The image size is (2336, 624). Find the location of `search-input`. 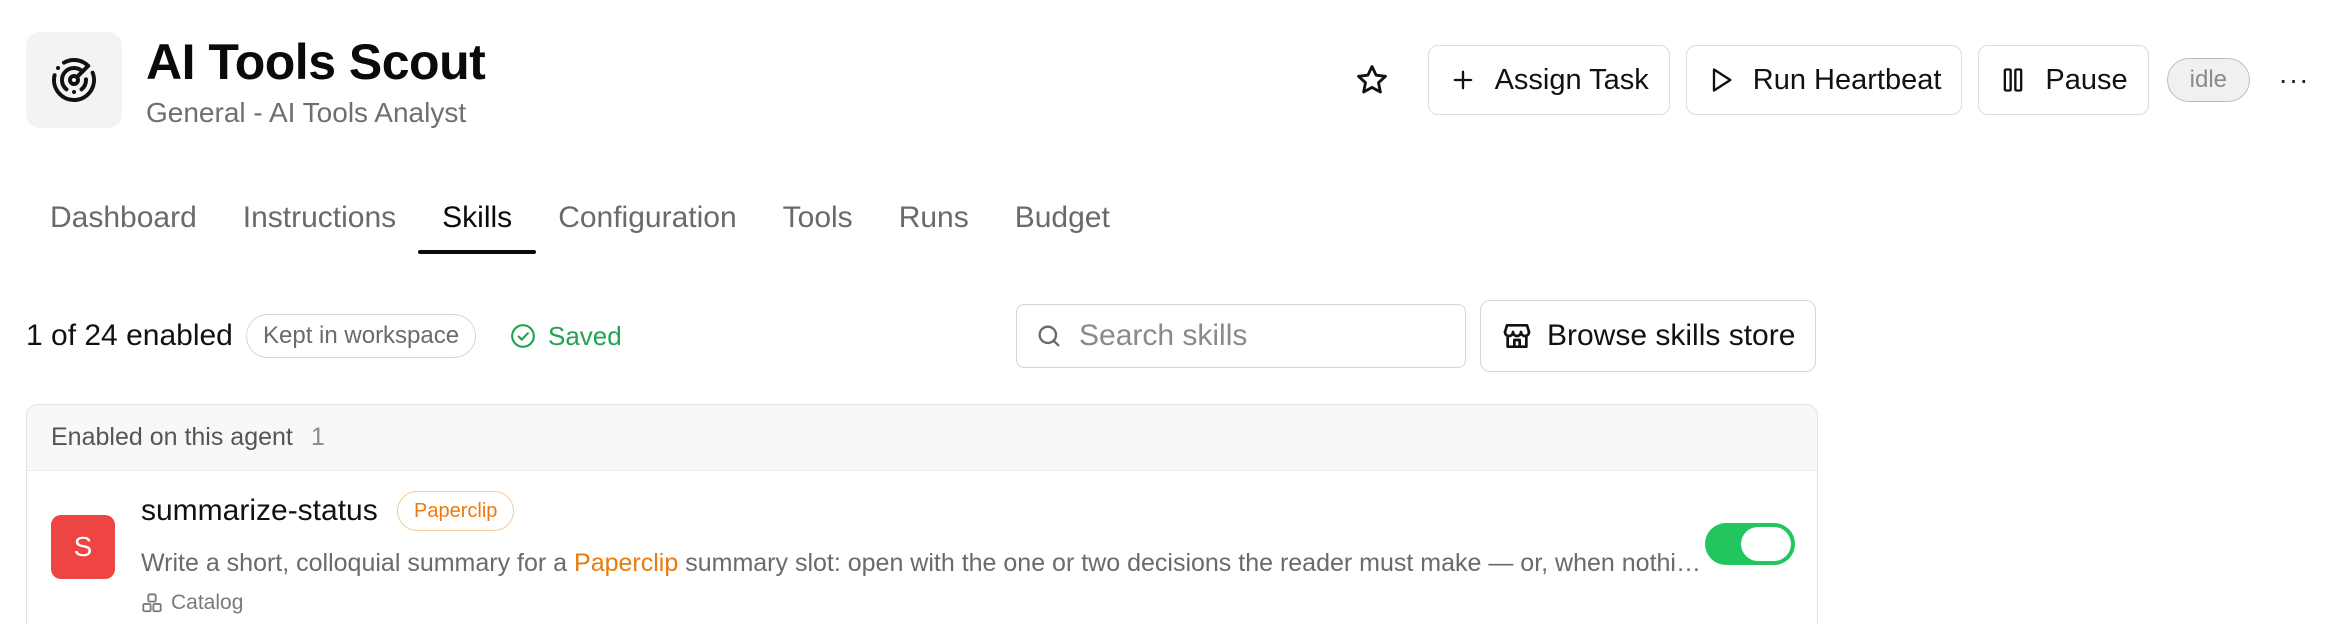

search-input is located at coordinates (1259, 336).